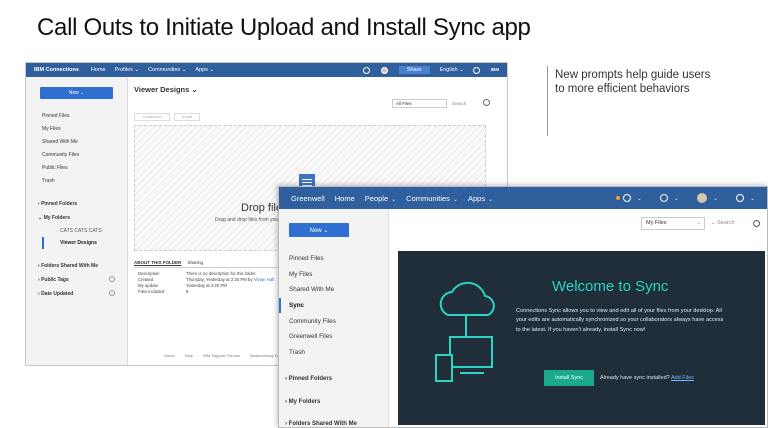 The height and width of the screenshot is (428, 768). Describe the element at coordinates (76, 231) in the screenshot. I see `folder-item: CATS CATS CATS` at that location.